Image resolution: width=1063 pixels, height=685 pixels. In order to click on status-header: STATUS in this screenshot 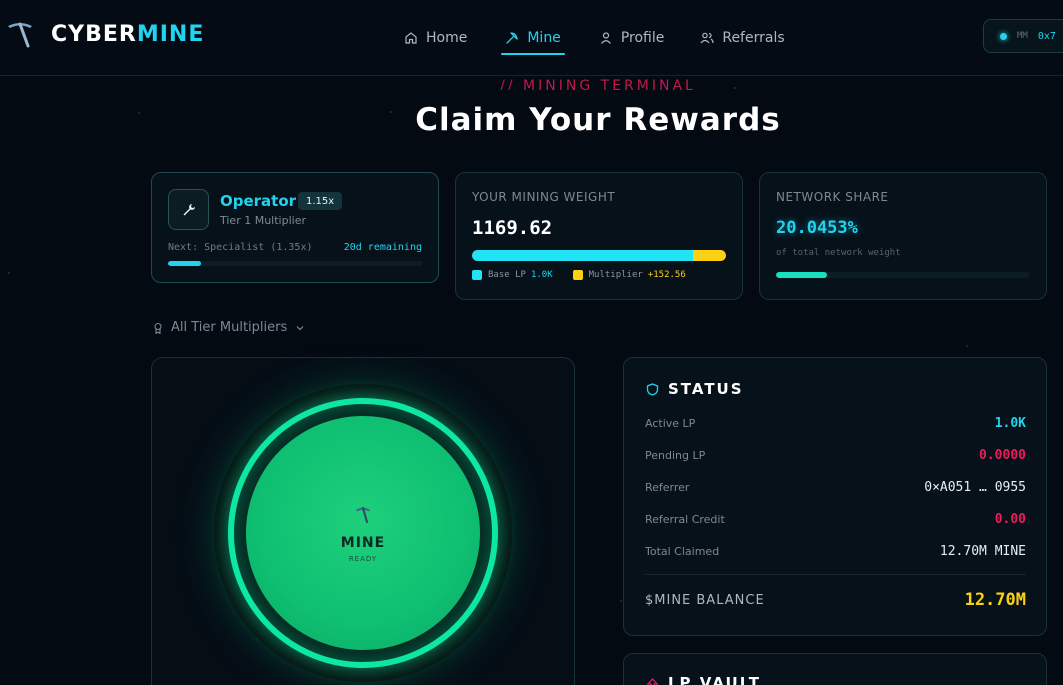, I will do `click(695, 389)`.